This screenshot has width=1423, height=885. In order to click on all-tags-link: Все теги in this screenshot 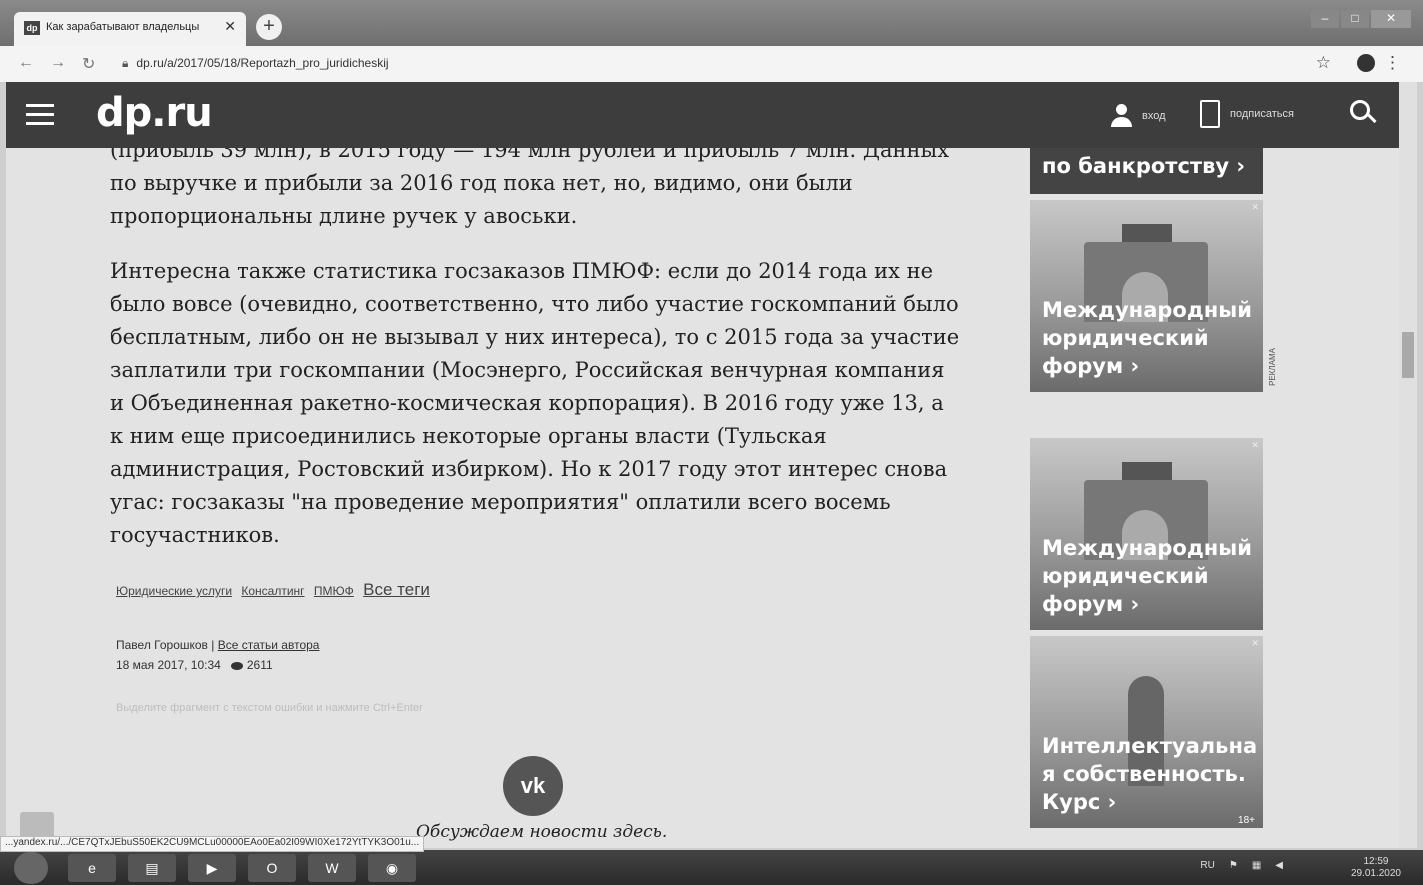, I will do `click(396, 589)`.